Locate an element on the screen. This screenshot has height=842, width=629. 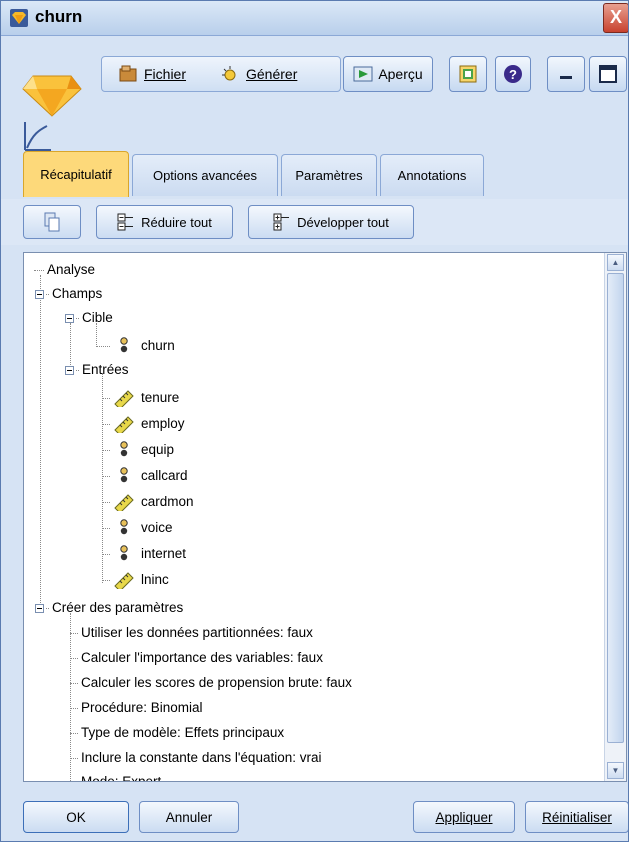
tree-leaf-label: lninc is located at coordinates (155, 579).